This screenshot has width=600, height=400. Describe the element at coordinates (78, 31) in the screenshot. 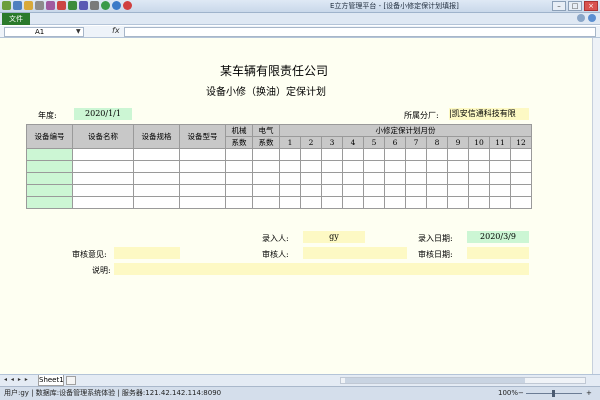

I see `chevron-down-icon: ▼` at that location.